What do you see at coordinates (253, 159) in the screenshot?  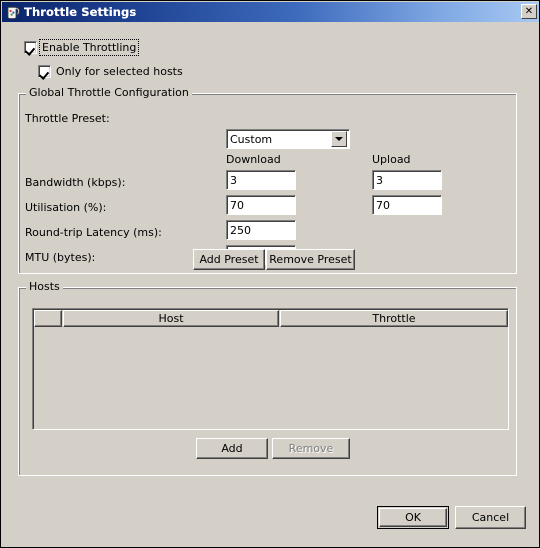 I see `download-column-header: Download` at bounding box center [253, 159].